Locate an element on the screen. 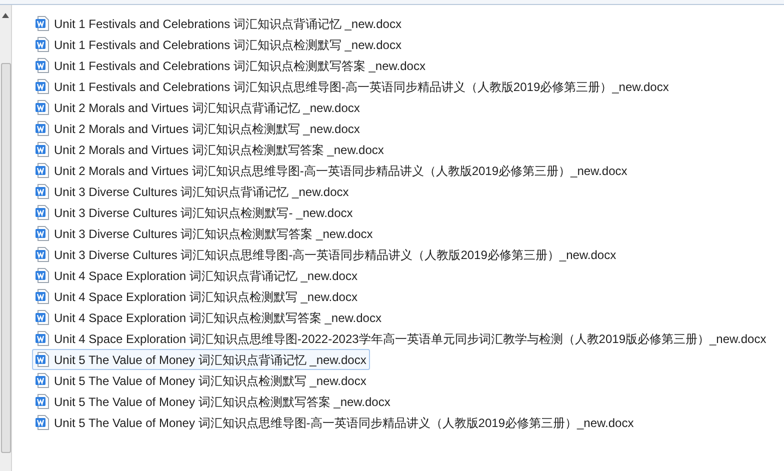  file-item: Unit 2 Morals and Virtues 词汇知识点检测默写 _new.docx is located at coordinates (198, 128).